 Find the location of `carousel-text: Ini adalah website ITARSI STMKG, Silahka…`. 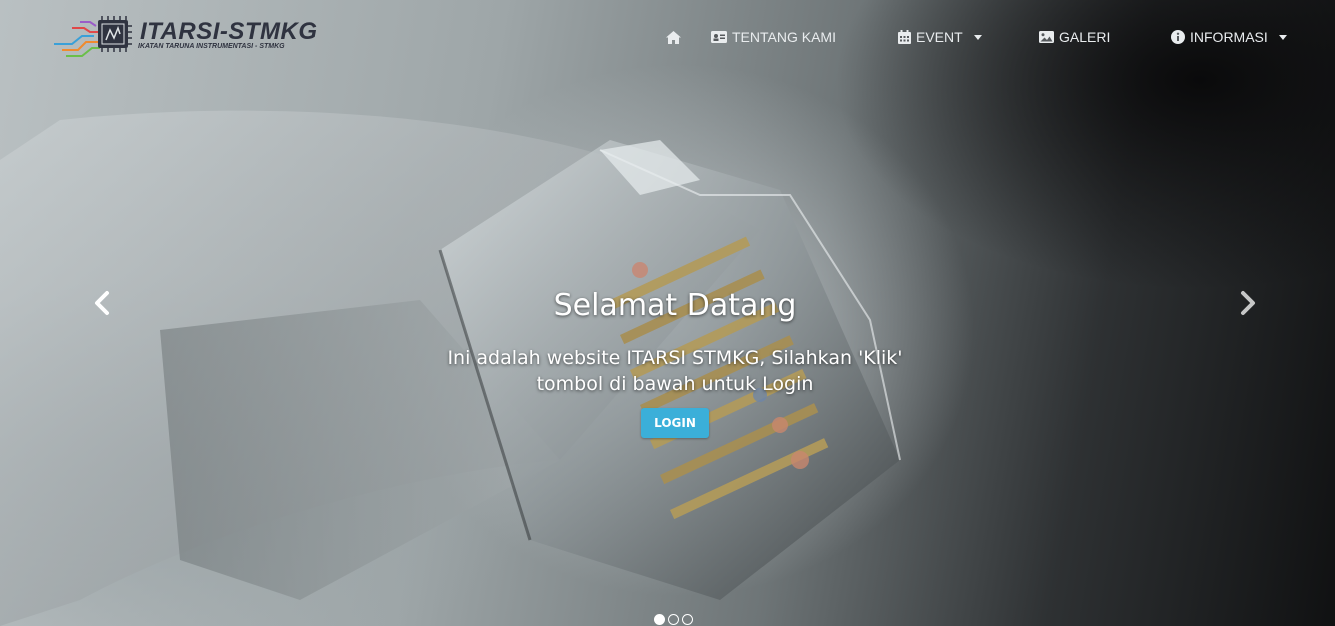

carousel-text: Ini adalah website ITARSI STMKG, Silahka… is located at coordinates (675, 371).